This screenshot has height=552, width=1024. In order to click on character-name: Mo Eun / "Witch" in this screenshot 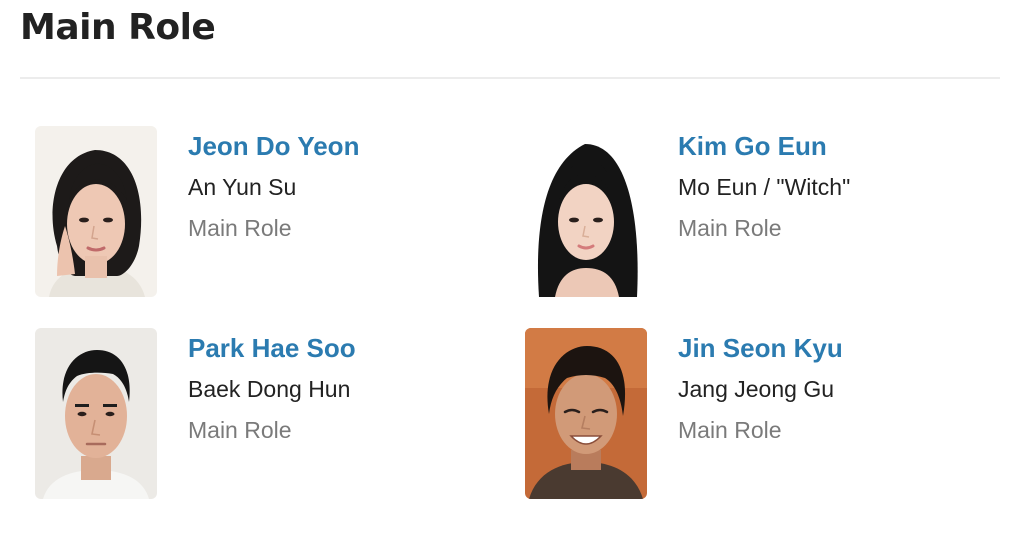, I will do `click(764, 187)`.